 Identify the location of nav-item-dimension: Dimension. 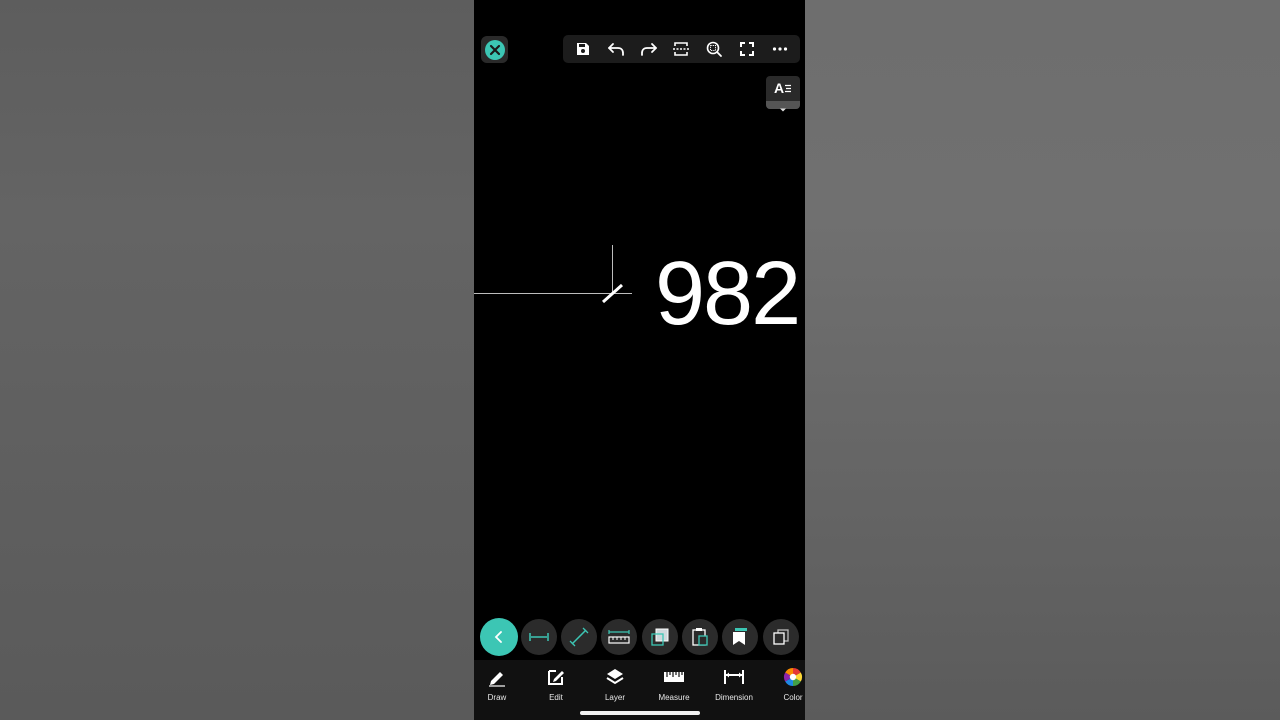
(734, 684).